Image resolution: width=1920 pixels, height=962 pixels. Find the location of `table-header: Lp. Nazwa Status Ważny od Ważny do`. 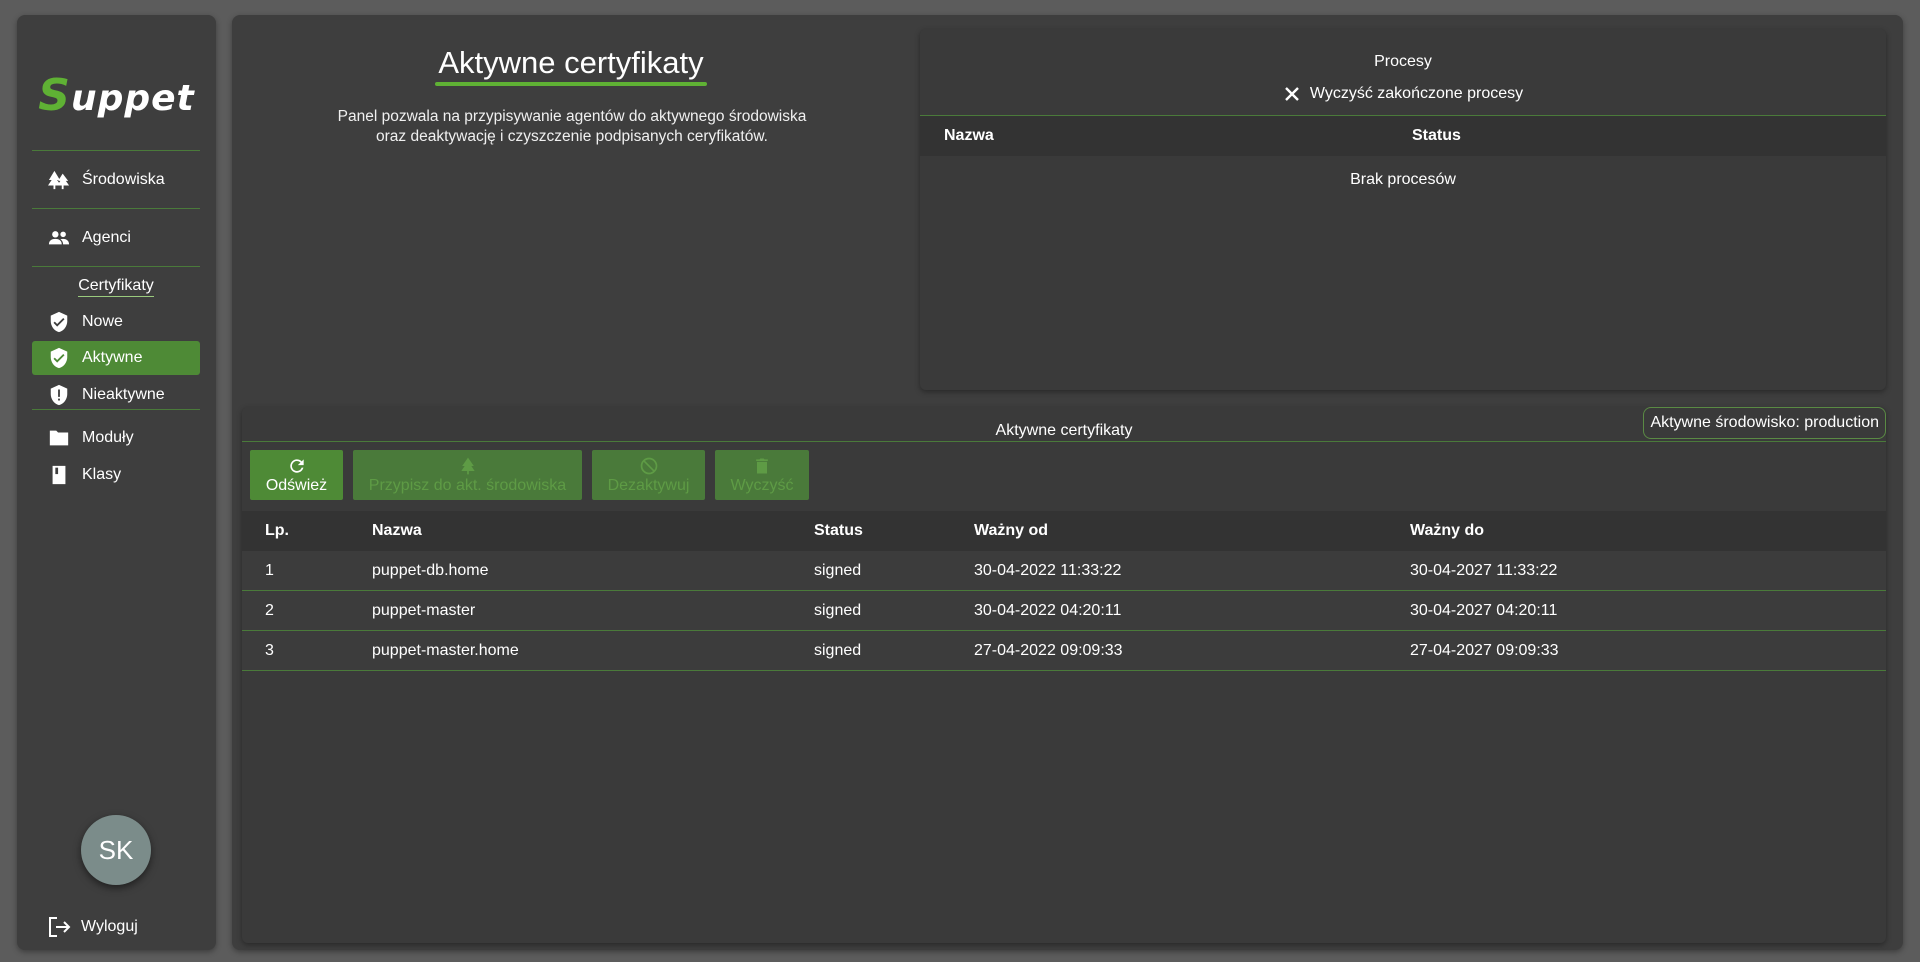

table-header: Lp. Nazwa Status Ważny od Ważny do is located at coordinates (1064, 531).